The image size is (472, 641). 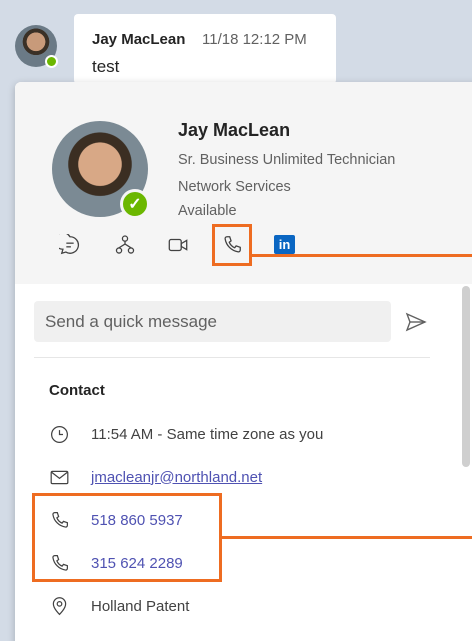 I want to click on local-time-text: 11:54 AM - Same time zone as you, so click(x=207, y=434).